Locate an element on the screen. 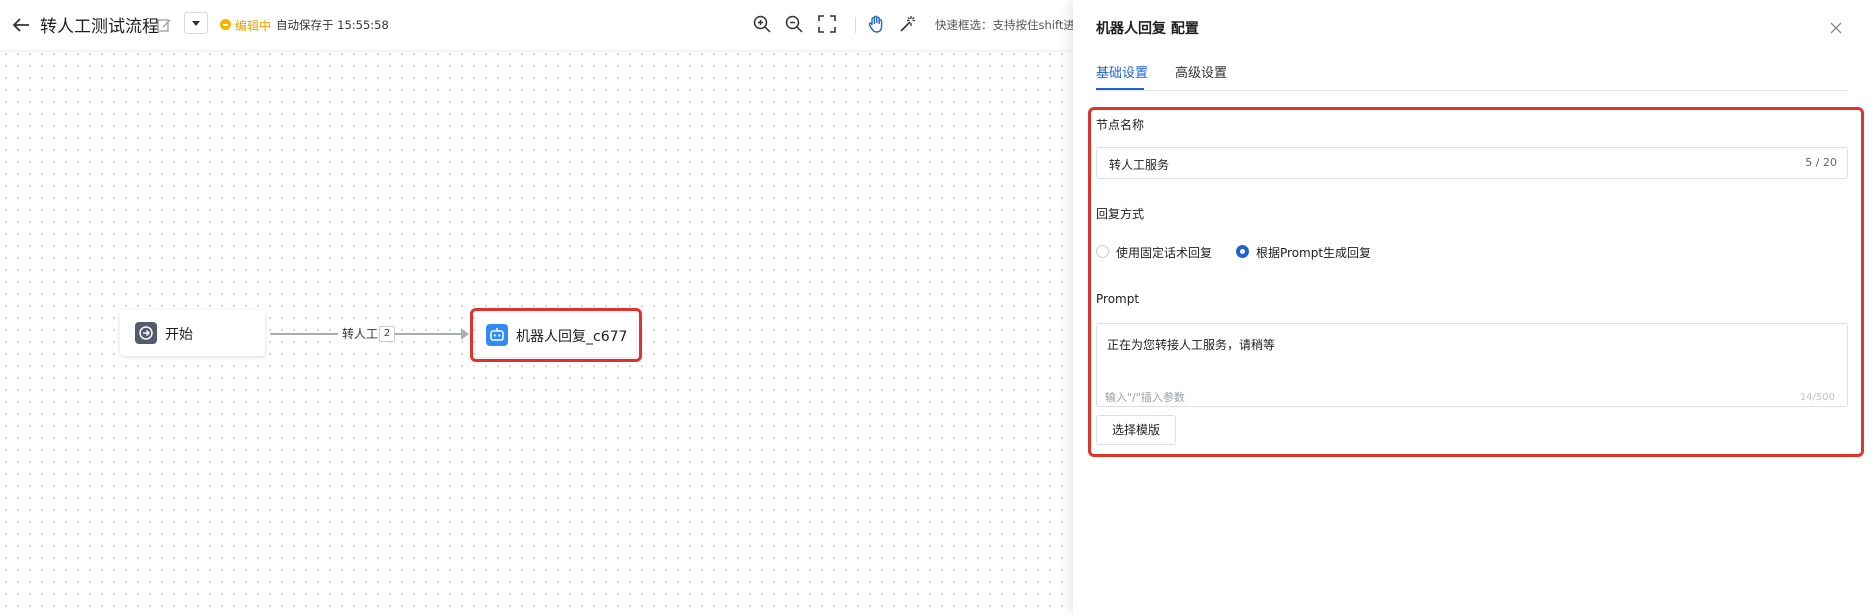  robot-reply-node: 机器人回复_c677 is located at coordinates (556, 335).